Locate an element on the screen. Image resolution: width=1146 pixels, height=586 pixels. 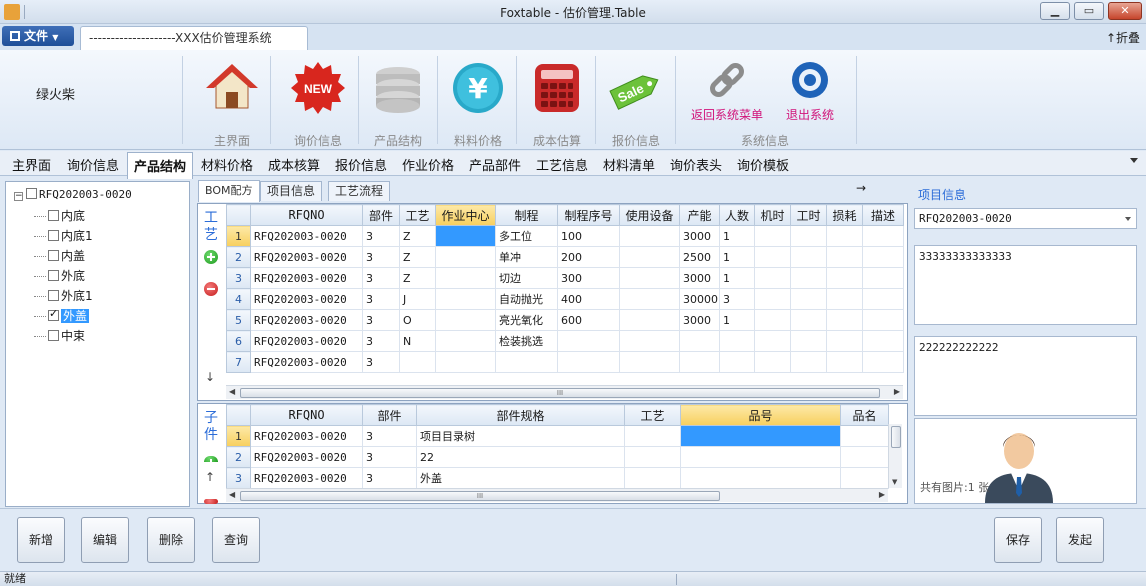
chevron-down-icon is located at coordinates (1134, 160).